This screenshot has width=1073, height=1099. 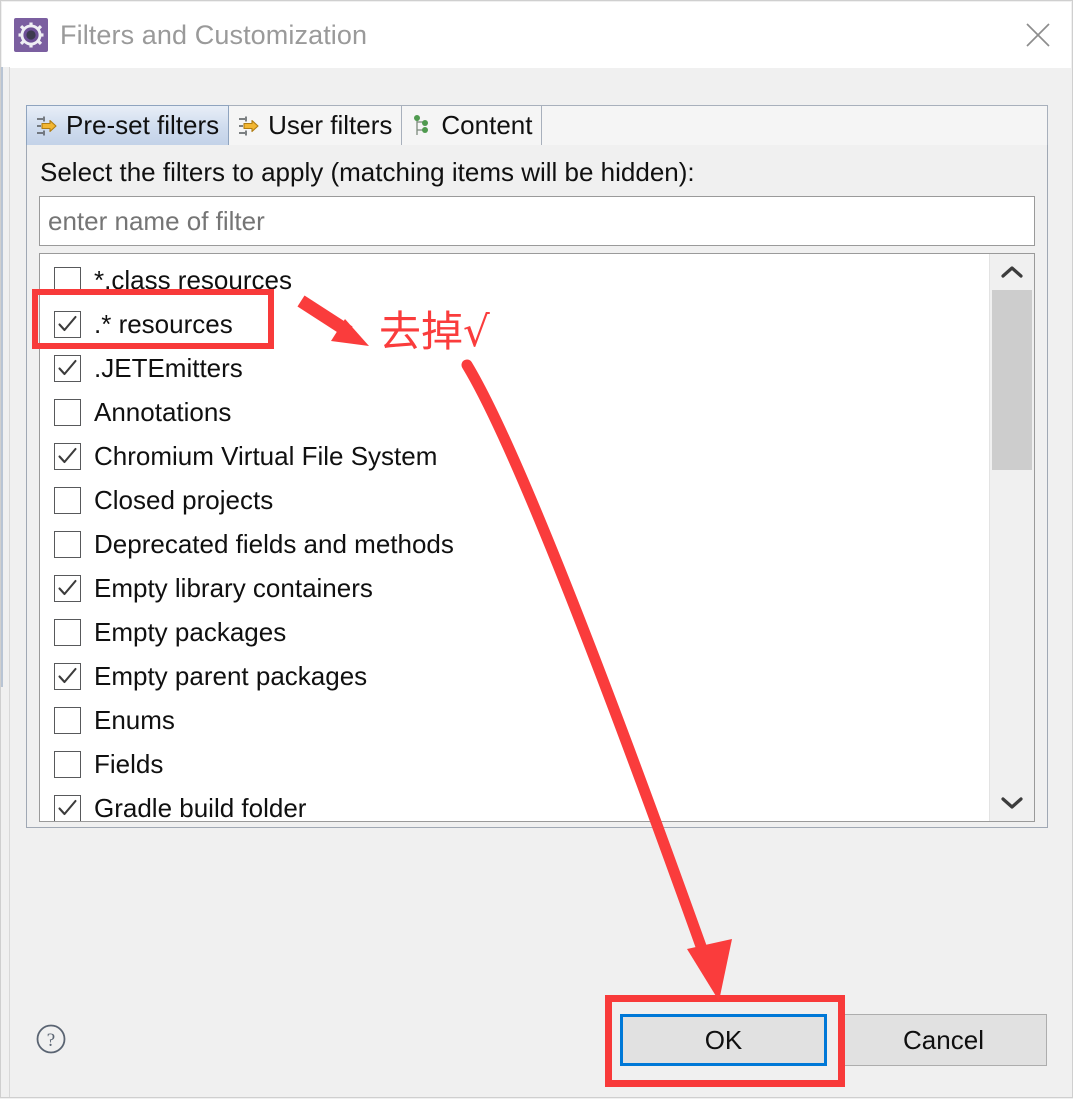 What do you see at coordinates (233, 588) in the screenshot?
I see `filter-list-item-label: Empty library containers` at bounding box center [233, 588].